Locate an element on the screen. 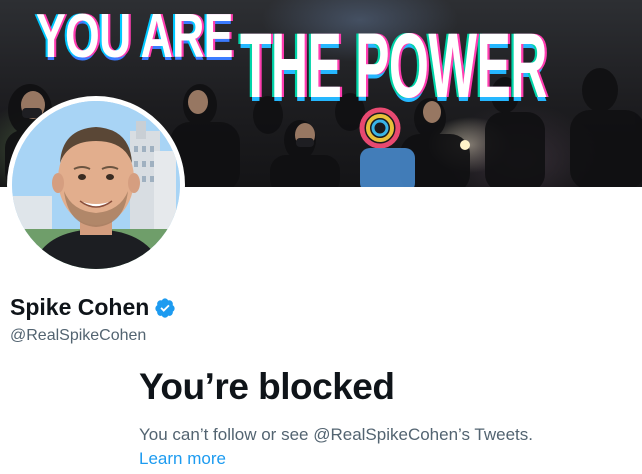 This screenshot has width=642, height=474. profile-handle: @RealSpikeCohen is located at coordinates (78, 335).